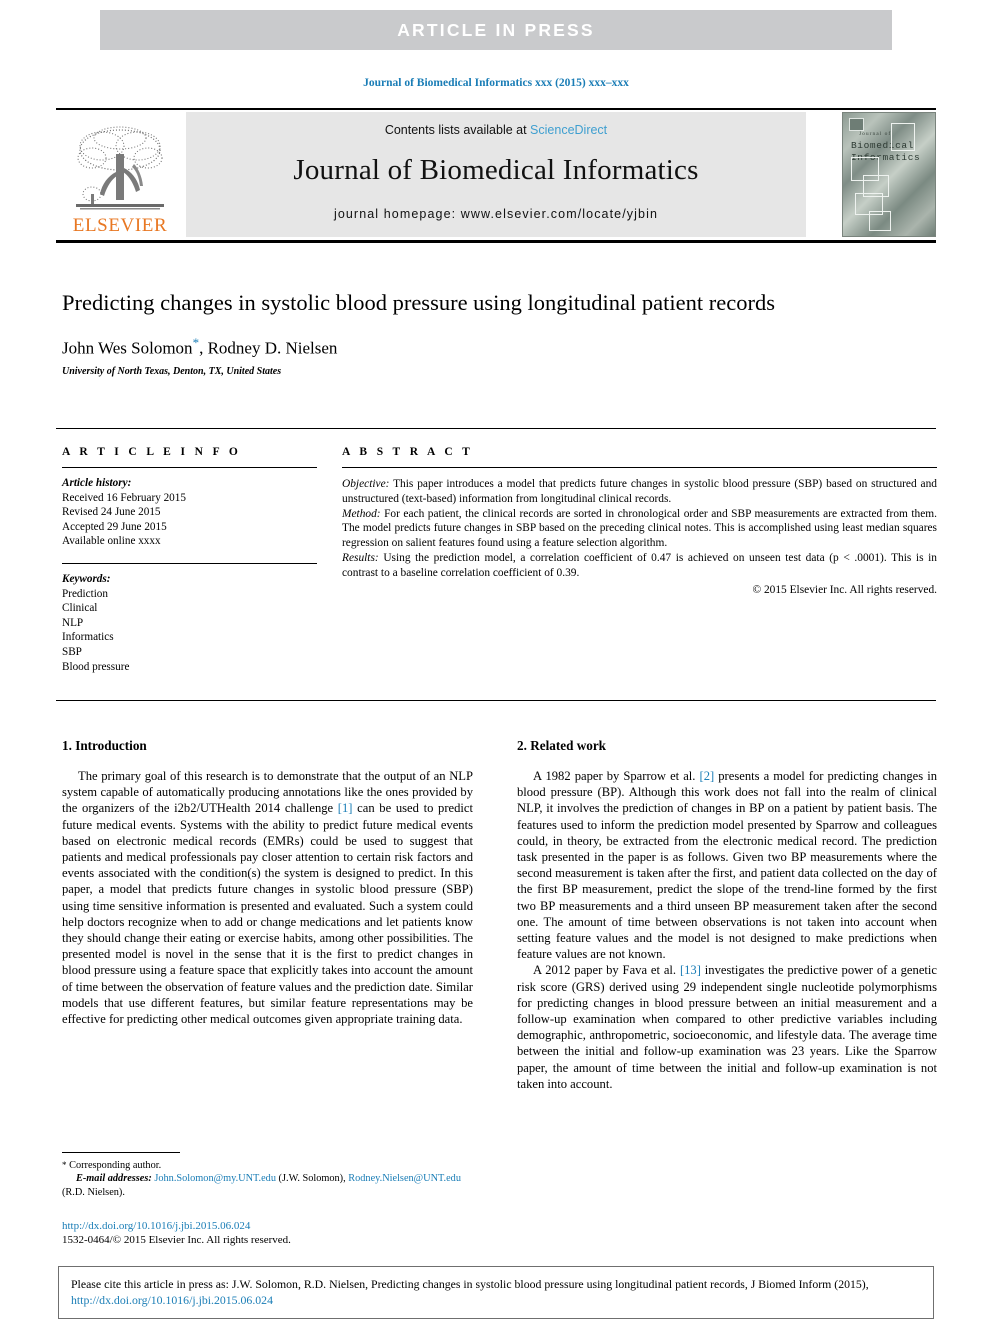  Describe the element at coordinates (856, 124) in the screenshot. I see `cover-emblem-icon` at that location.